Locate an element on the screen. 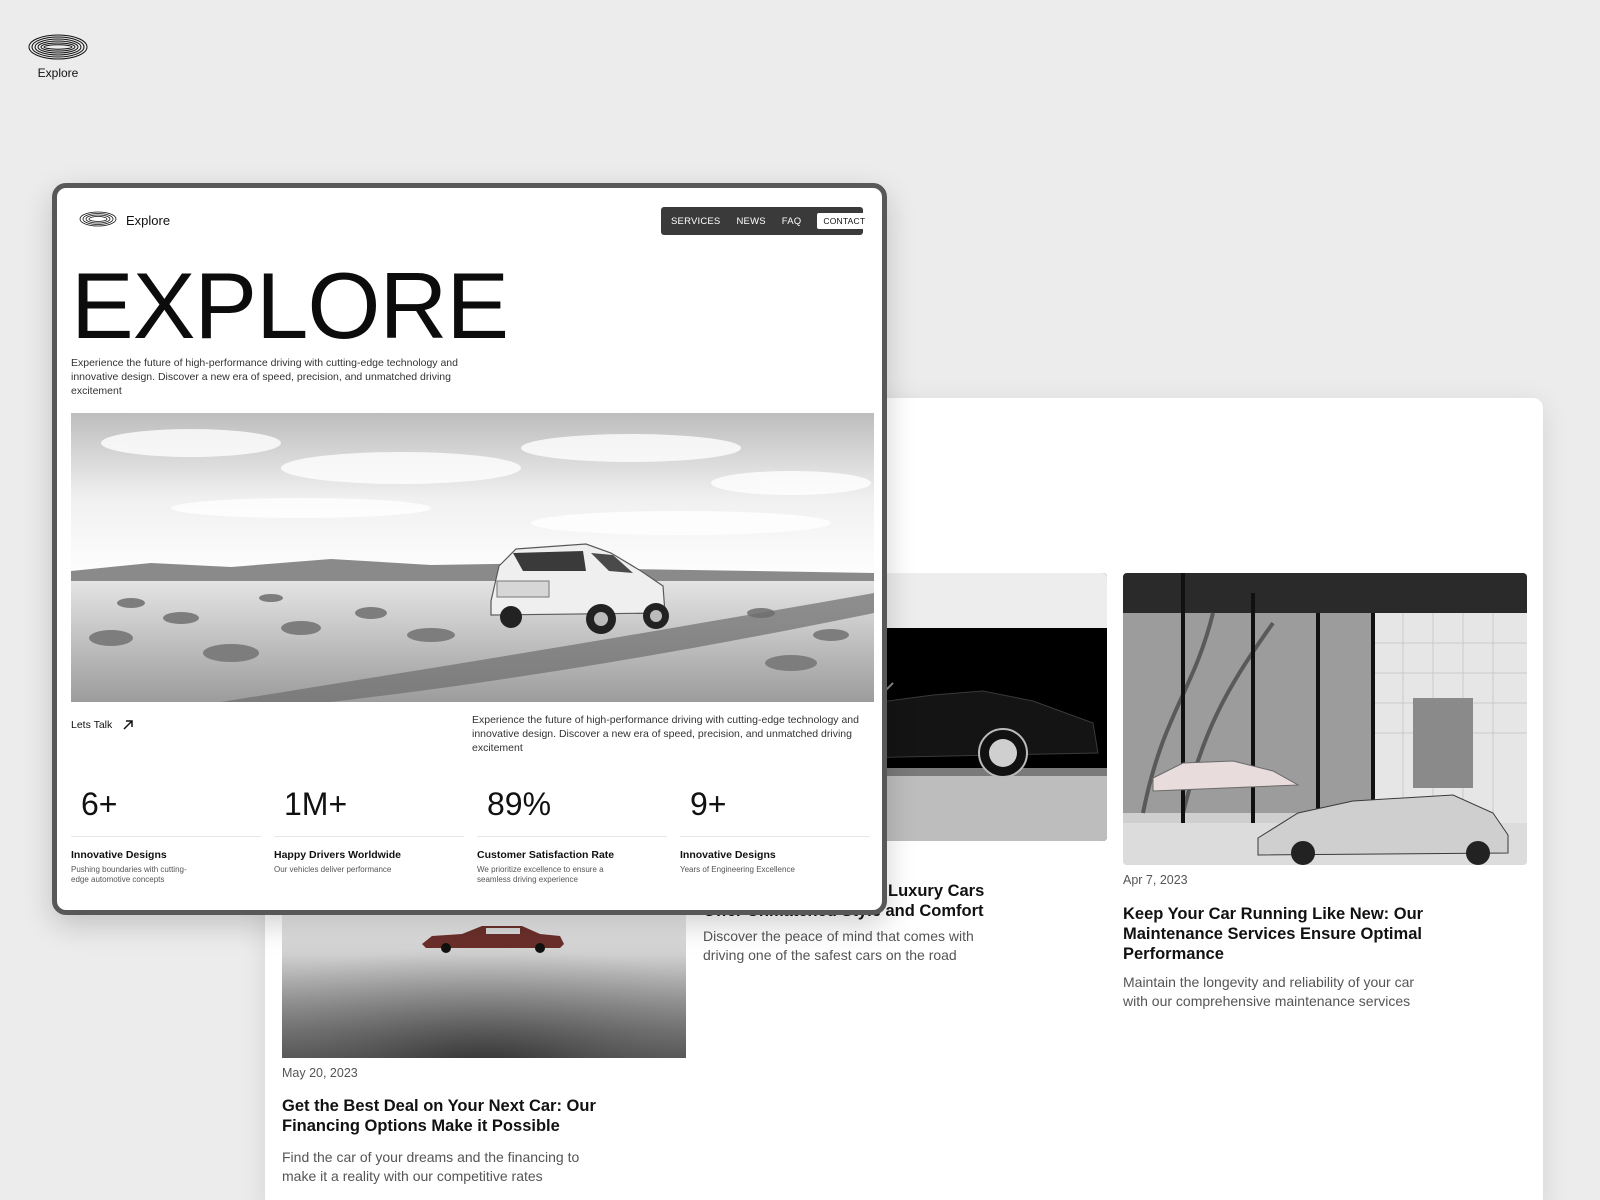 The height and width of the screenshot is (1200, 1600). stat-value: 89% is located at coordinates (519, 804).